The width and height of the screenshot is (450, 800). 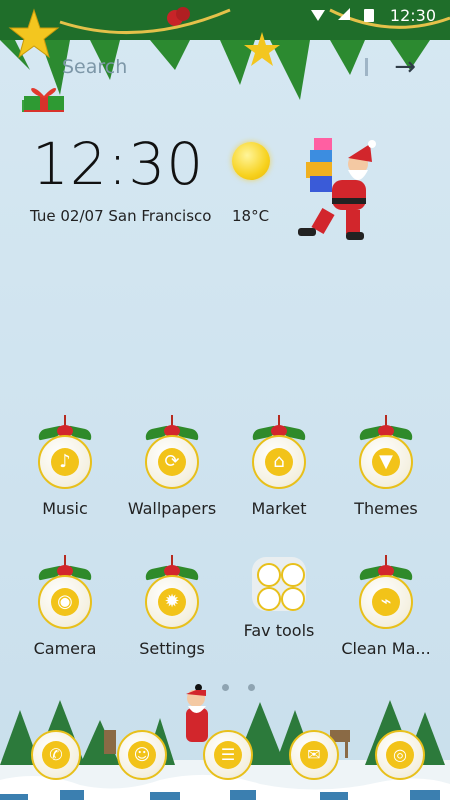 I want to click on app-drawer-icon: ☰, so click(x=228, y=755).